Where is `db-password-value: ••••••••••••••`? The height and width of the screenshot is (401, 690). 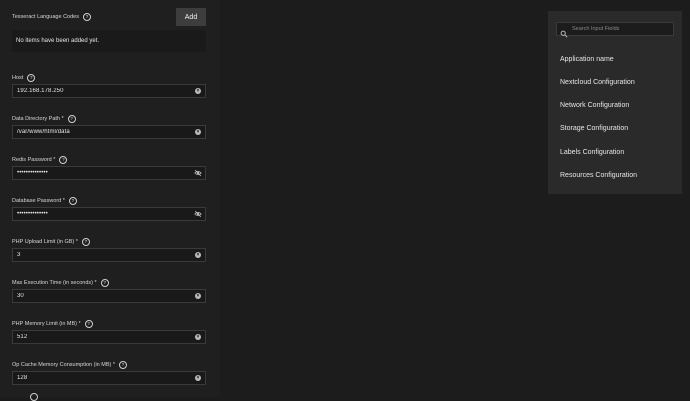
db-password-value: •••••••••••••• is located at coordinates (103, 214).